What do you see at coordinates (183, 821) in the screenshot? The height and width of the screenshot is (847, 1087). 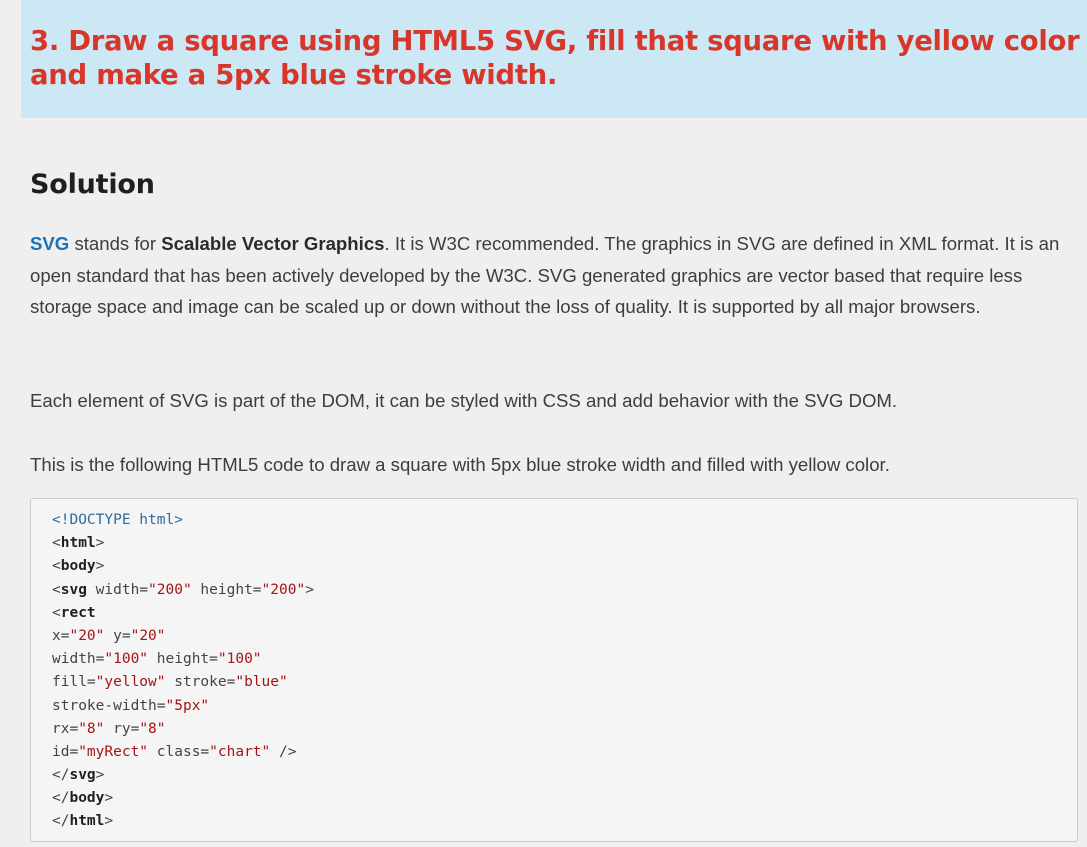 I see `code-line: </html>` at bounding box center [183, 821].